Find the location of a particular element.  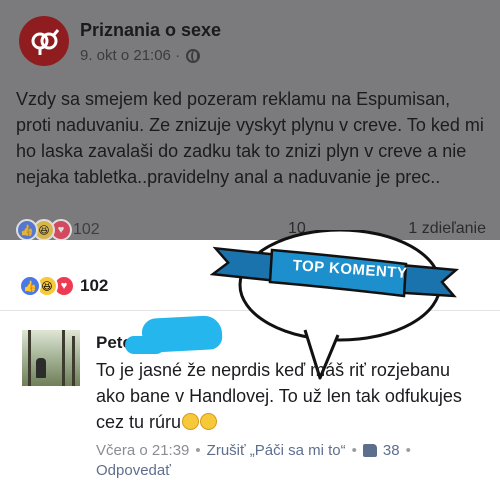

post-meta: 9. okt o 21:06 · is located at coordinates (140, 55).